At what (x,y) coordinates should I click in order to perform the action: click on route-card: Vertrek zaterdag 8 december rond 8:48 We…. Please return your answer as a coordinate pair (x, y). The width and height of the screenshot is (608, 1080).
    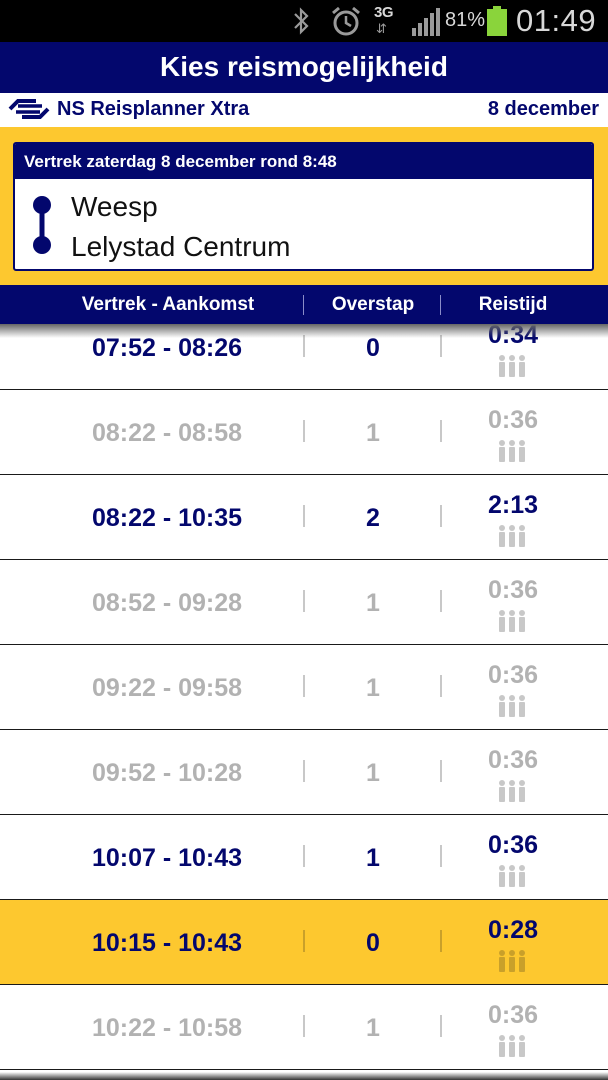
    Looking at the image, I should click on (303, 206).